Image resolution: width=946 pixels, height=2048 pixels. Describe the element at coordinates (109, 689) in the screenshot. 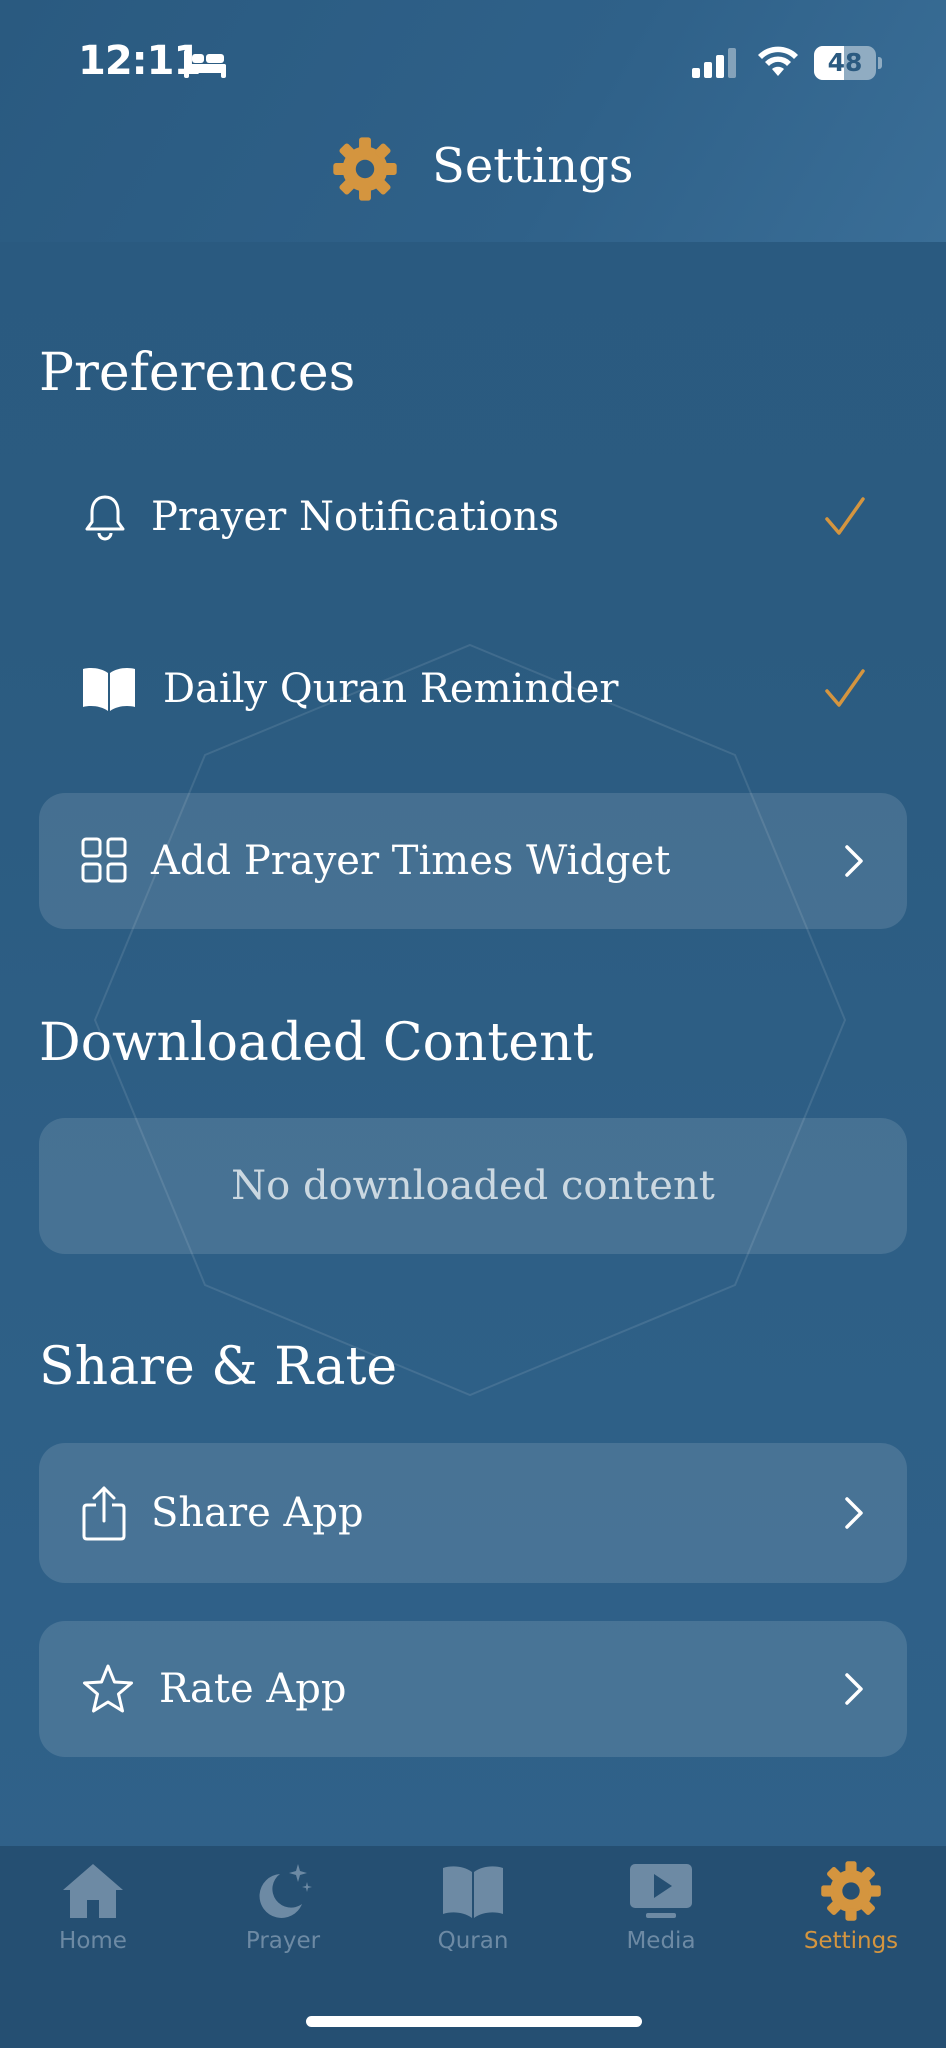

I see `open-book-icon` at that location.